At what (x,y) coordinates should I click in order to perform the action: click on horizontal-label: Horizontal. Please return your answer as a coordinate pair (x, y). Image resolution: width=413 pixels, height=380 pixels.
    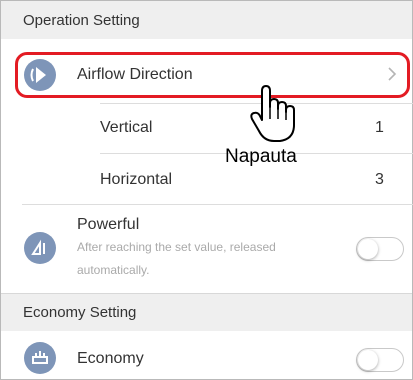
    Looking at the image, I should click on (136, 179).